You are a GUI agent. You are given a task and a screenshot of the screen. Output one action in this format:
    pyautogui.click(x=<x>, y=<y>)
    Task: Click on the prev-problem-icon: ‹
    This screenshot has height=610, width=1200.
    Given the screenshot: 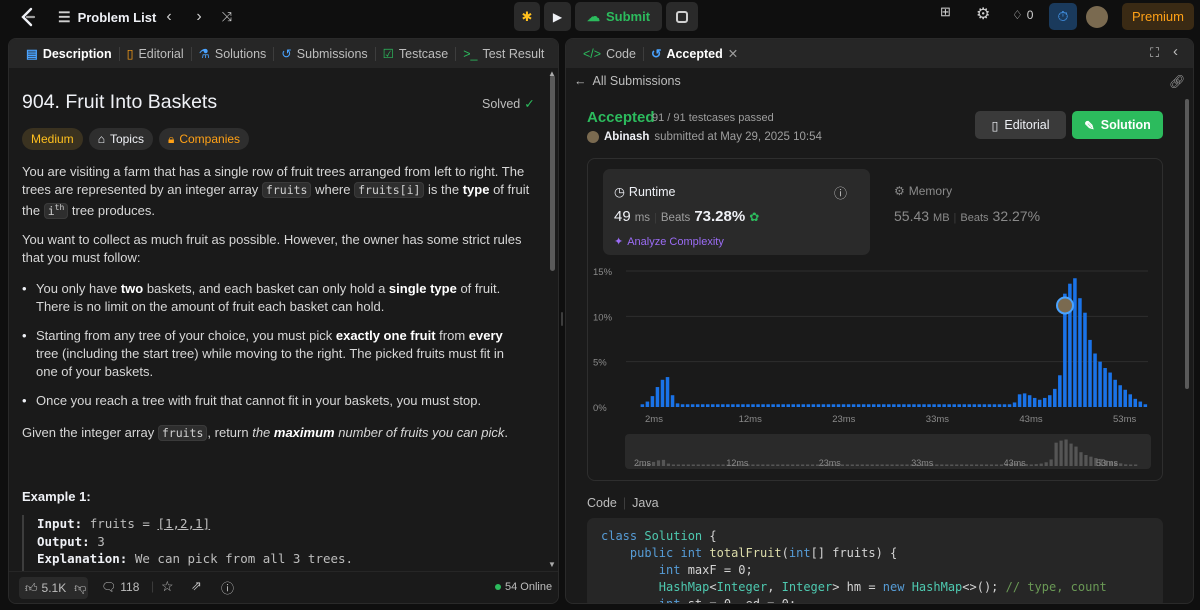 What is the action you would take?
    pyautogui.click(x=169, y=17)
    